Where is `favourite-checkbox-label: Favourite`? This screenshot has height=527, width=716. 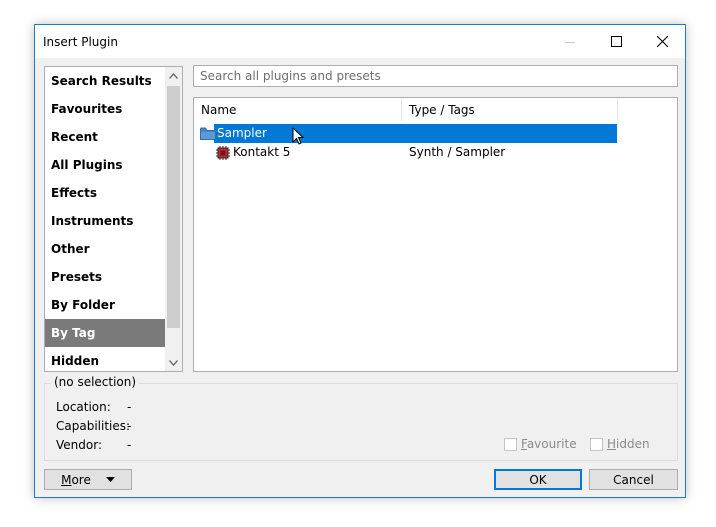
favourite-checkbox-label: Favourite is located at coordinates (549, 444).